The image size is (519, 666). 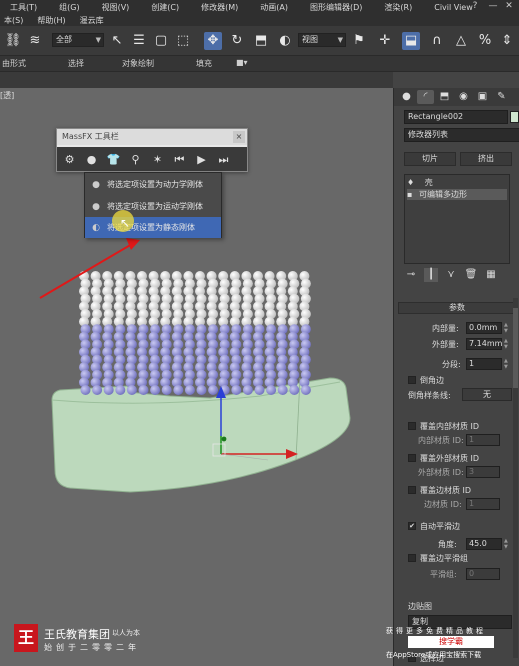 What do you see at coordinates (135, 159) in the screenshot?
I see `constraint-icon: ⚲` at bounding box center [135, 159].